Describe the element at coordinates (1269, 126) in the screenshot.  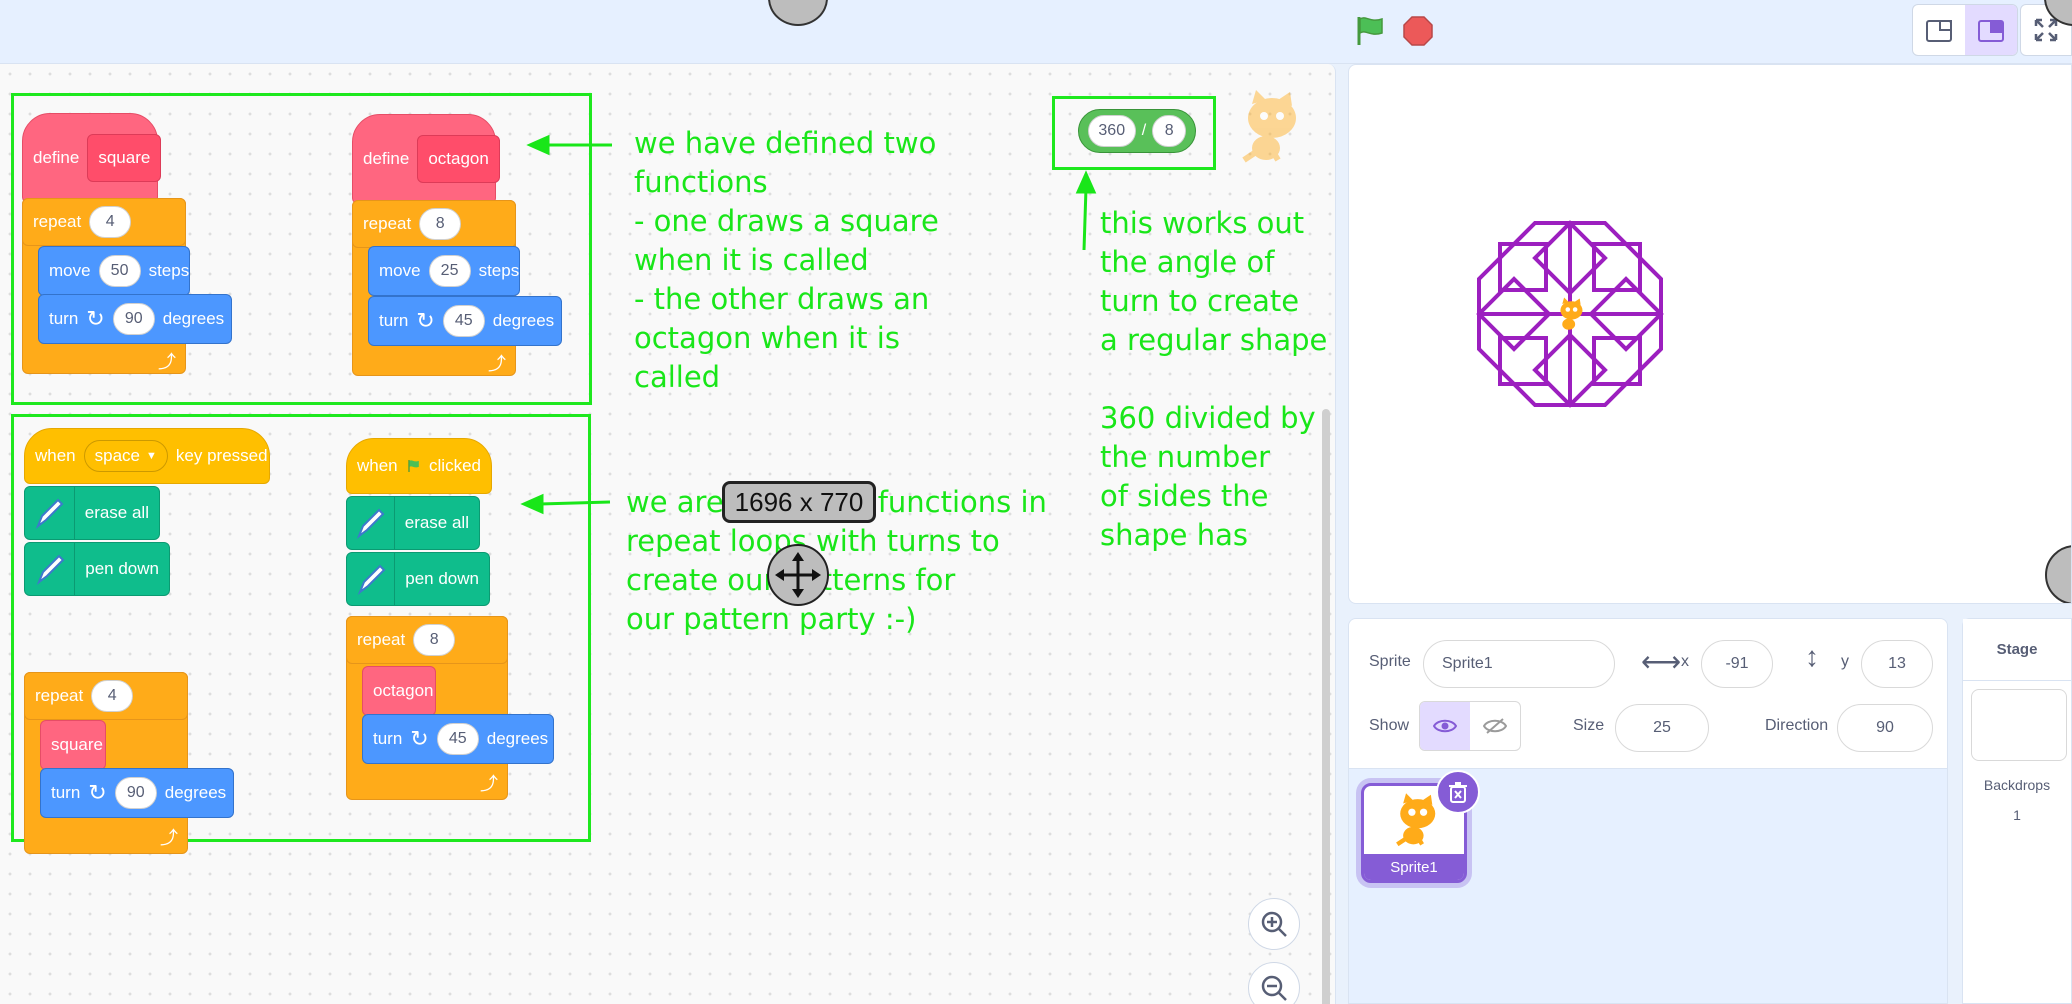
I see `cat-sprite-icon` at that location.